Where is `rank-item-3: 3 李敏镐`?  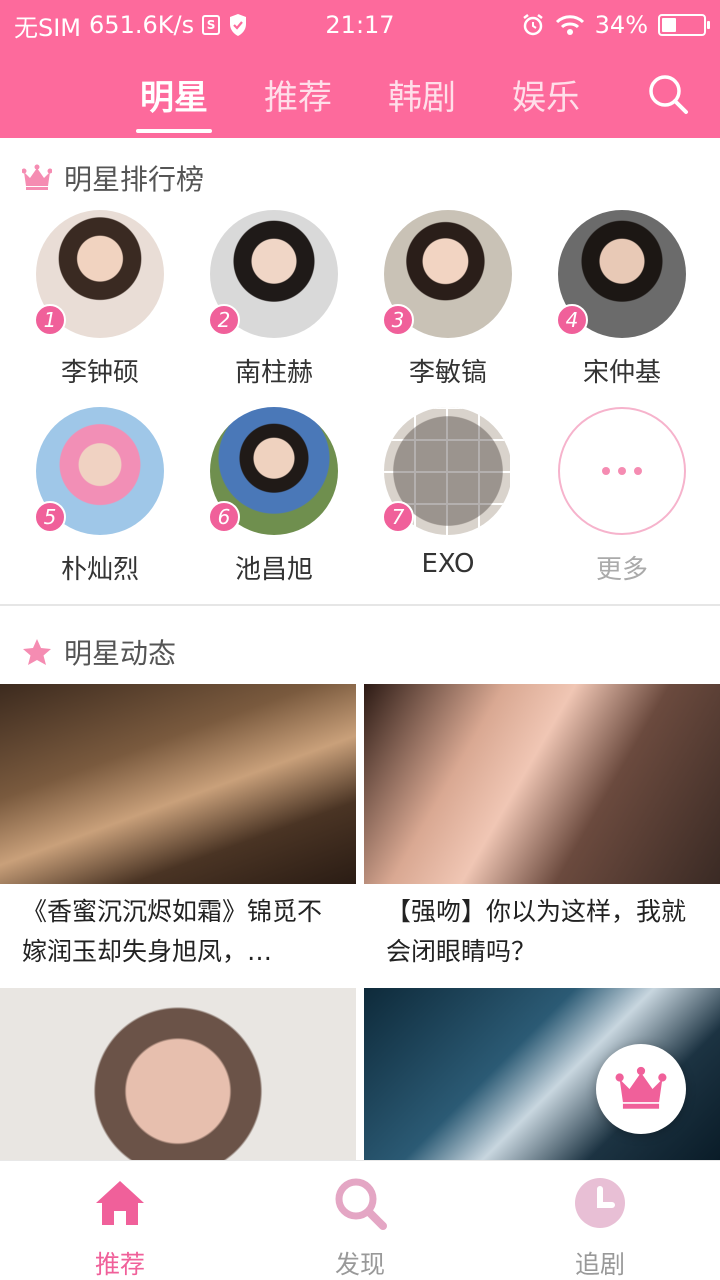
rank-item-3: 3 李敏镐 is located at coordinates (448, 299).